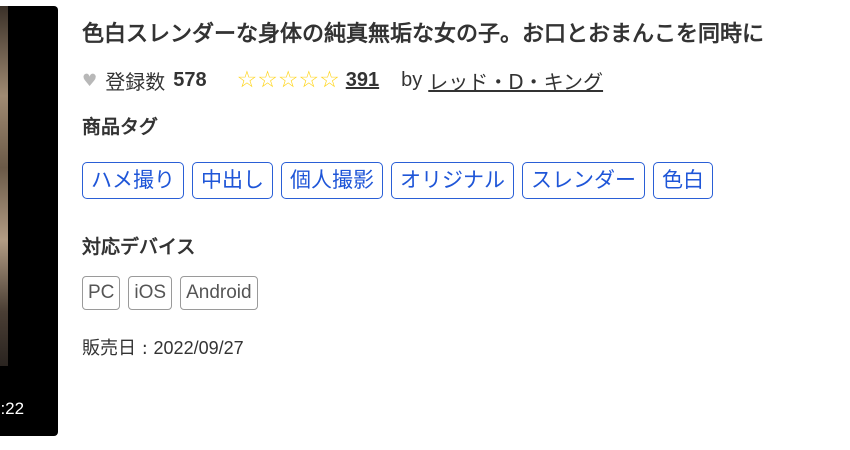  I want to click on tag-item: ハメ撮り, so click(133, 180).